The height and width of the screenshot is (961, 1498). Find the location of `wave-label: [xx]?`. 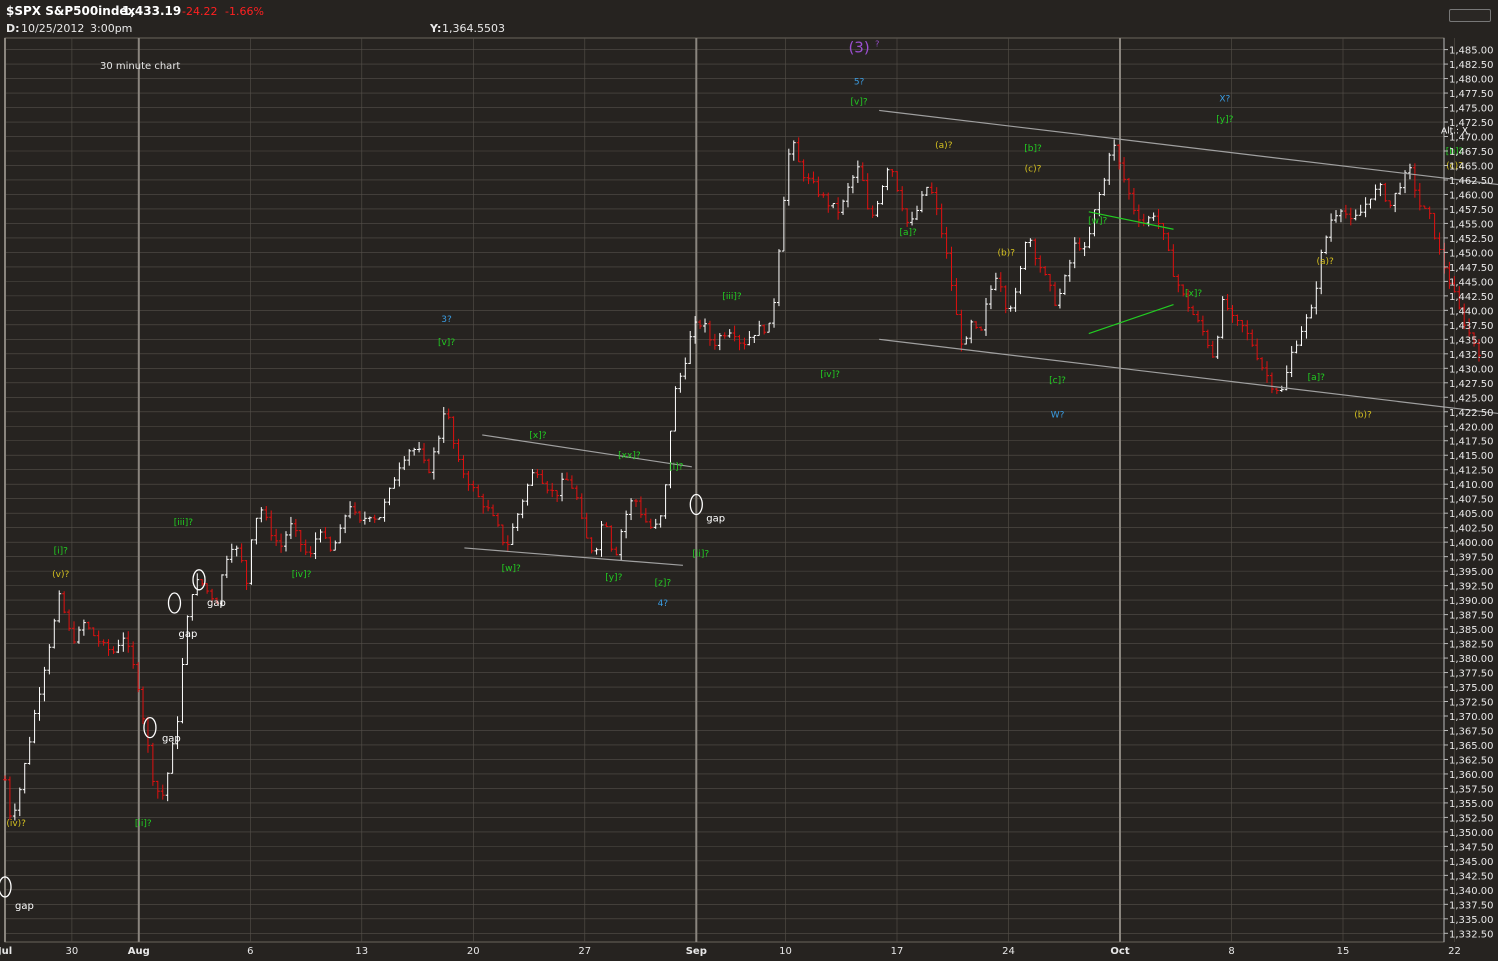

wave-label: [xx]? is located at coordinates (629, 456).